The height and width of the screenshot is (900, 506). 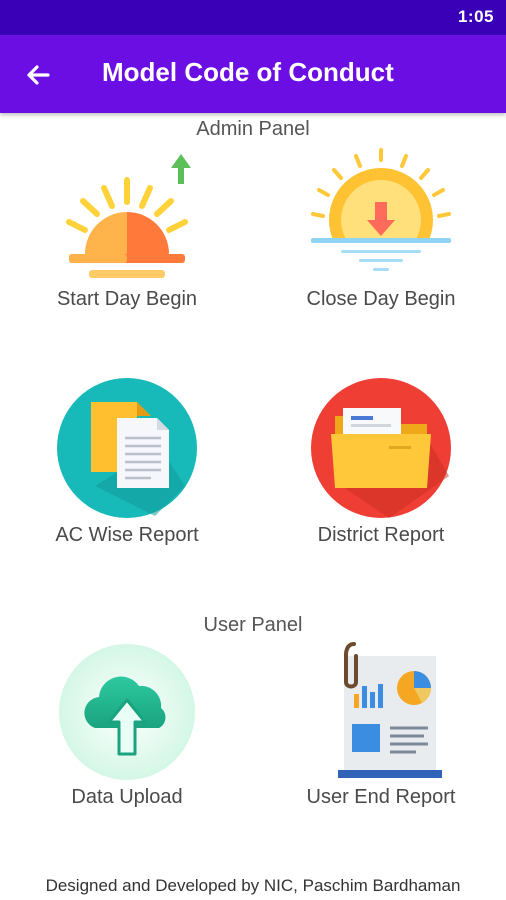 What do you see at coordinates (381, 448) in the screenshot?
I see `folder-icon` at bounding box center [381, 448].